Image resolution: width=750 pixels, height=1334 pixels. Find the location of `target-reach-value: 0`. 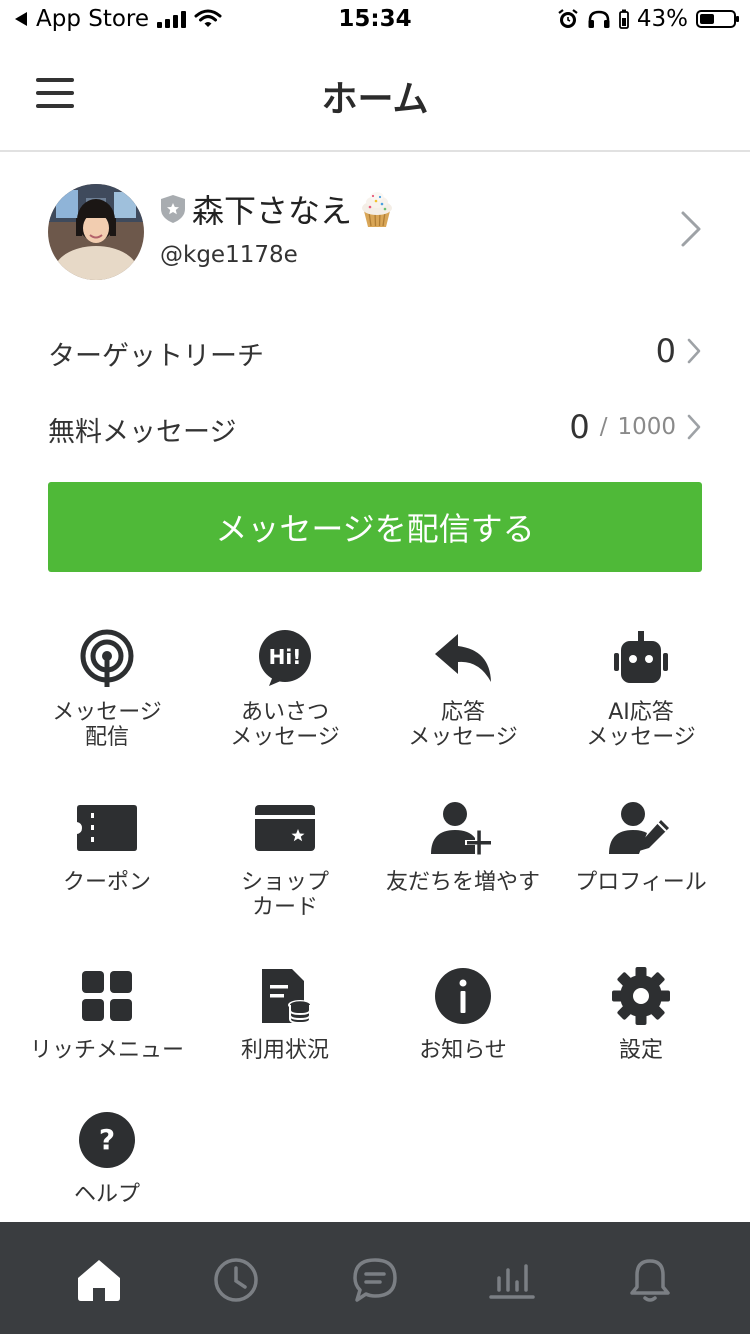

target-reach-value: 0 is located at coordinates (665, 351).